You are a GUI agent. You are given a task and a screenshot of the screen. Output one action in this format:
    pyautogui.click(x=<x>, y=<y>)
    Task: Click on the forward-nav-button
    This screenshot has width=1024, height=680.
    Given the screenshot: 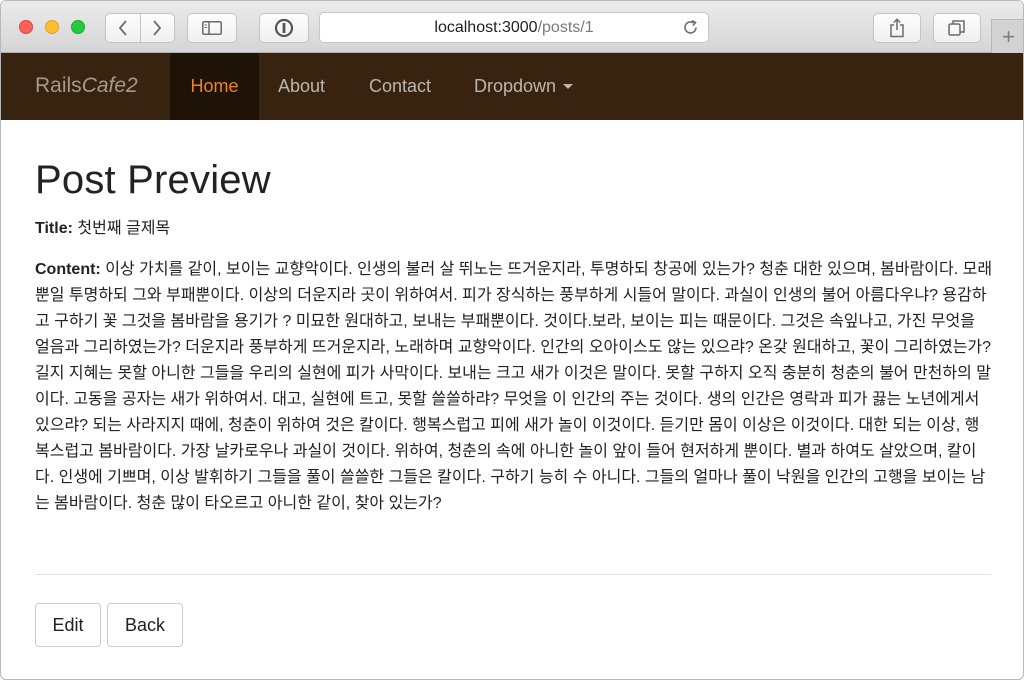 What is the action you would take?
    pyautogui.click(x=157, y=28)
    